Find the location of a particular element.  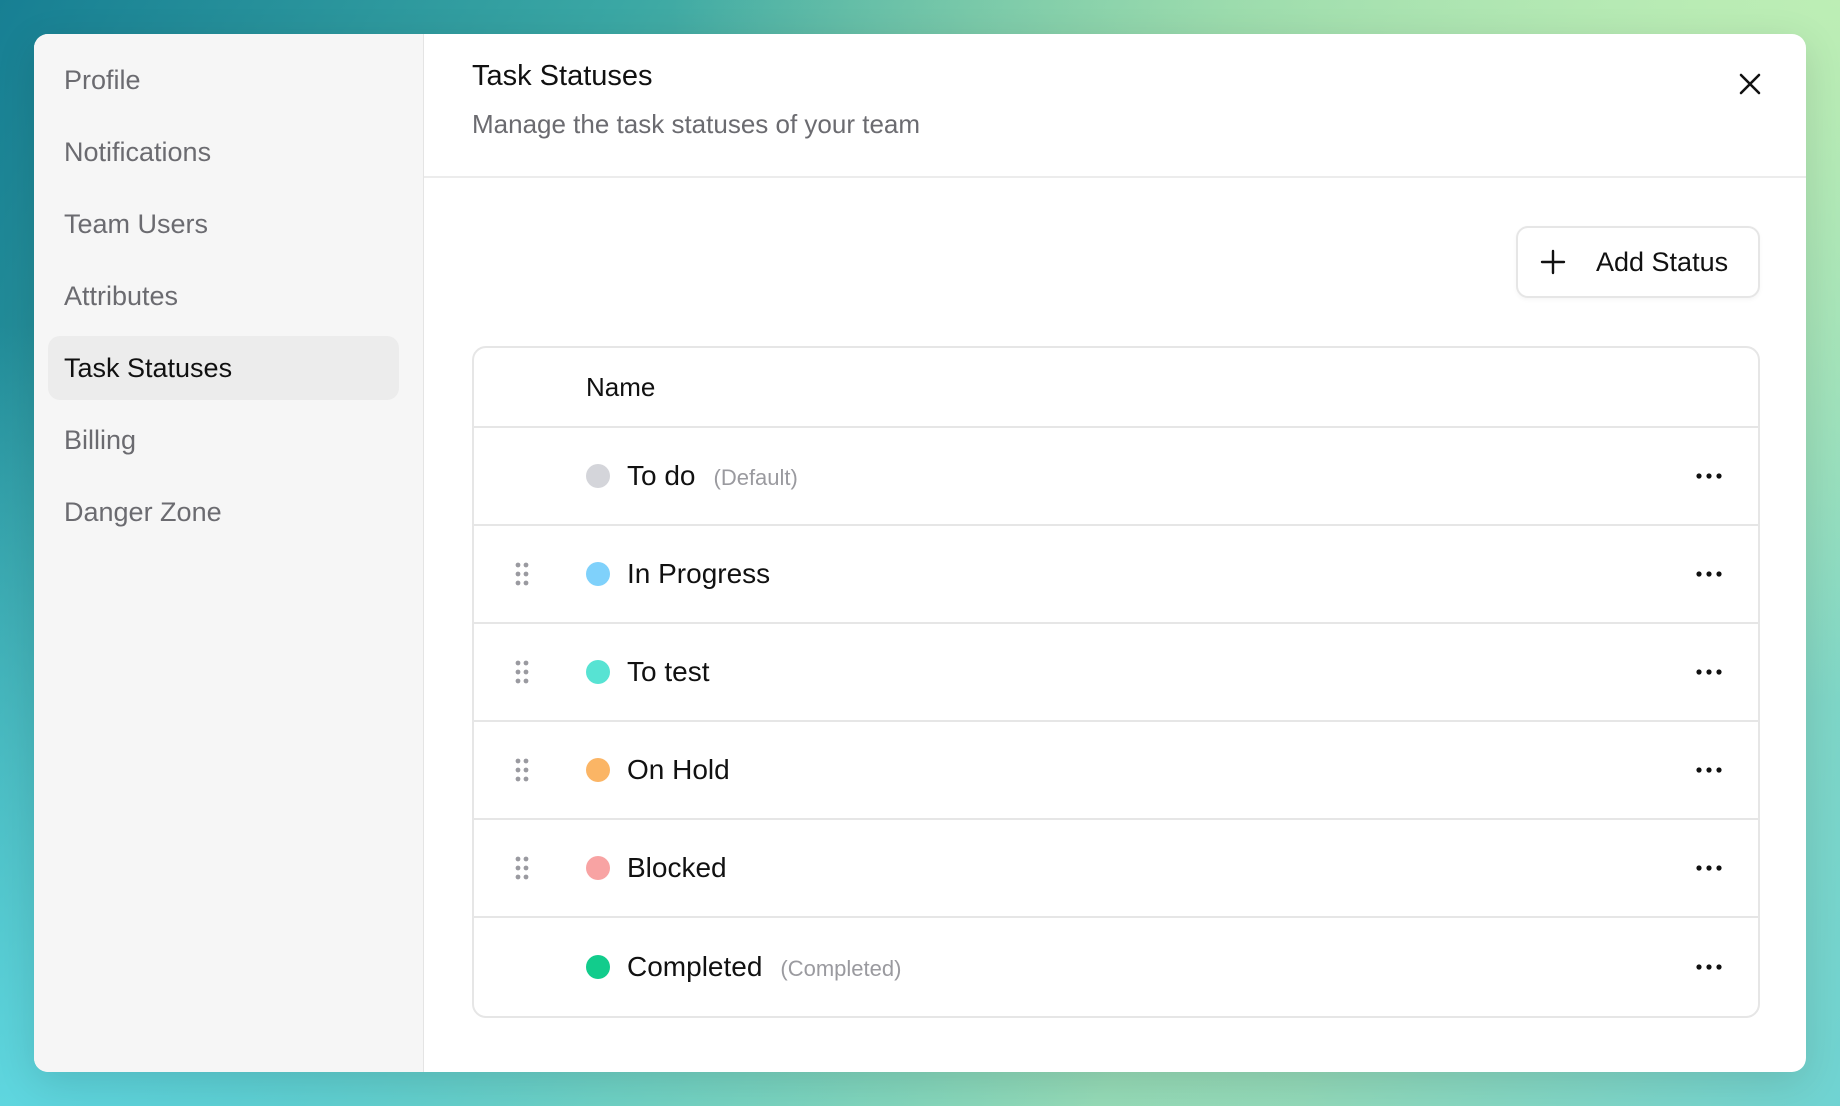

table-row: Completed (Completed) is located at coordinates (1116, 967).